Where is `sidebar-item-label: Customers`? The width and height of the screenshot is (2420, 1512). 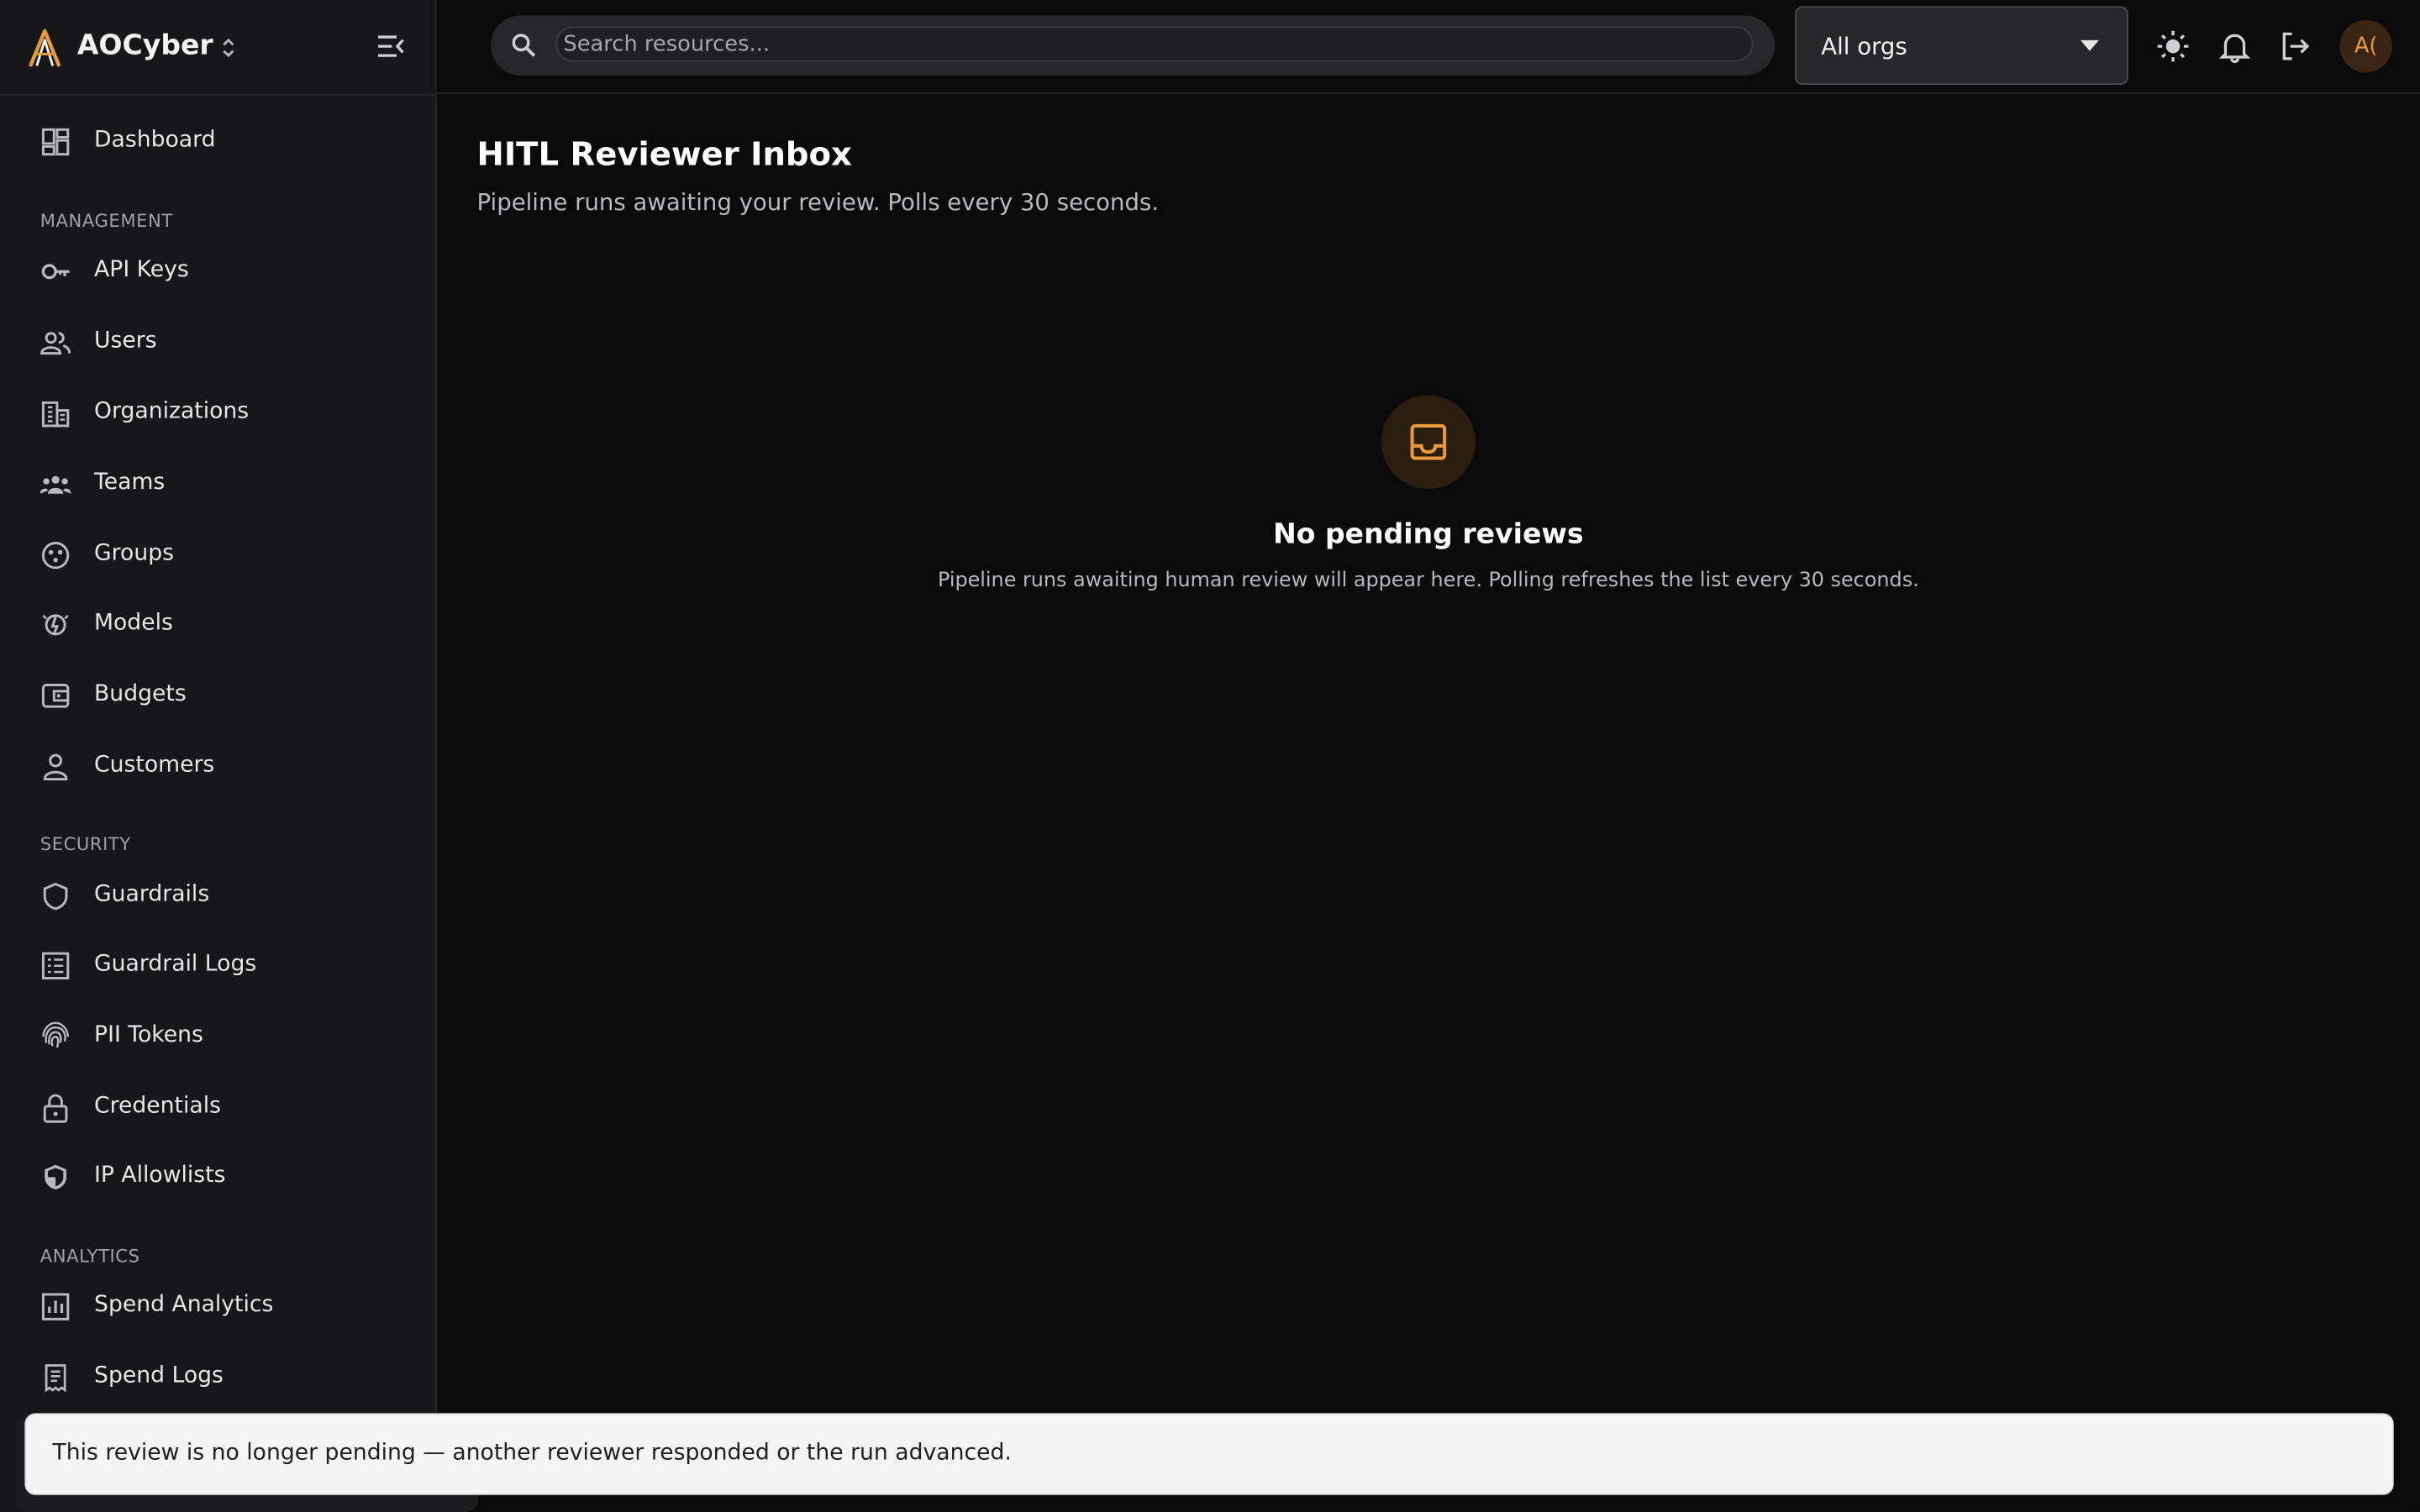 sidebar-item-label: Customers is located at coordinates (154, 765).